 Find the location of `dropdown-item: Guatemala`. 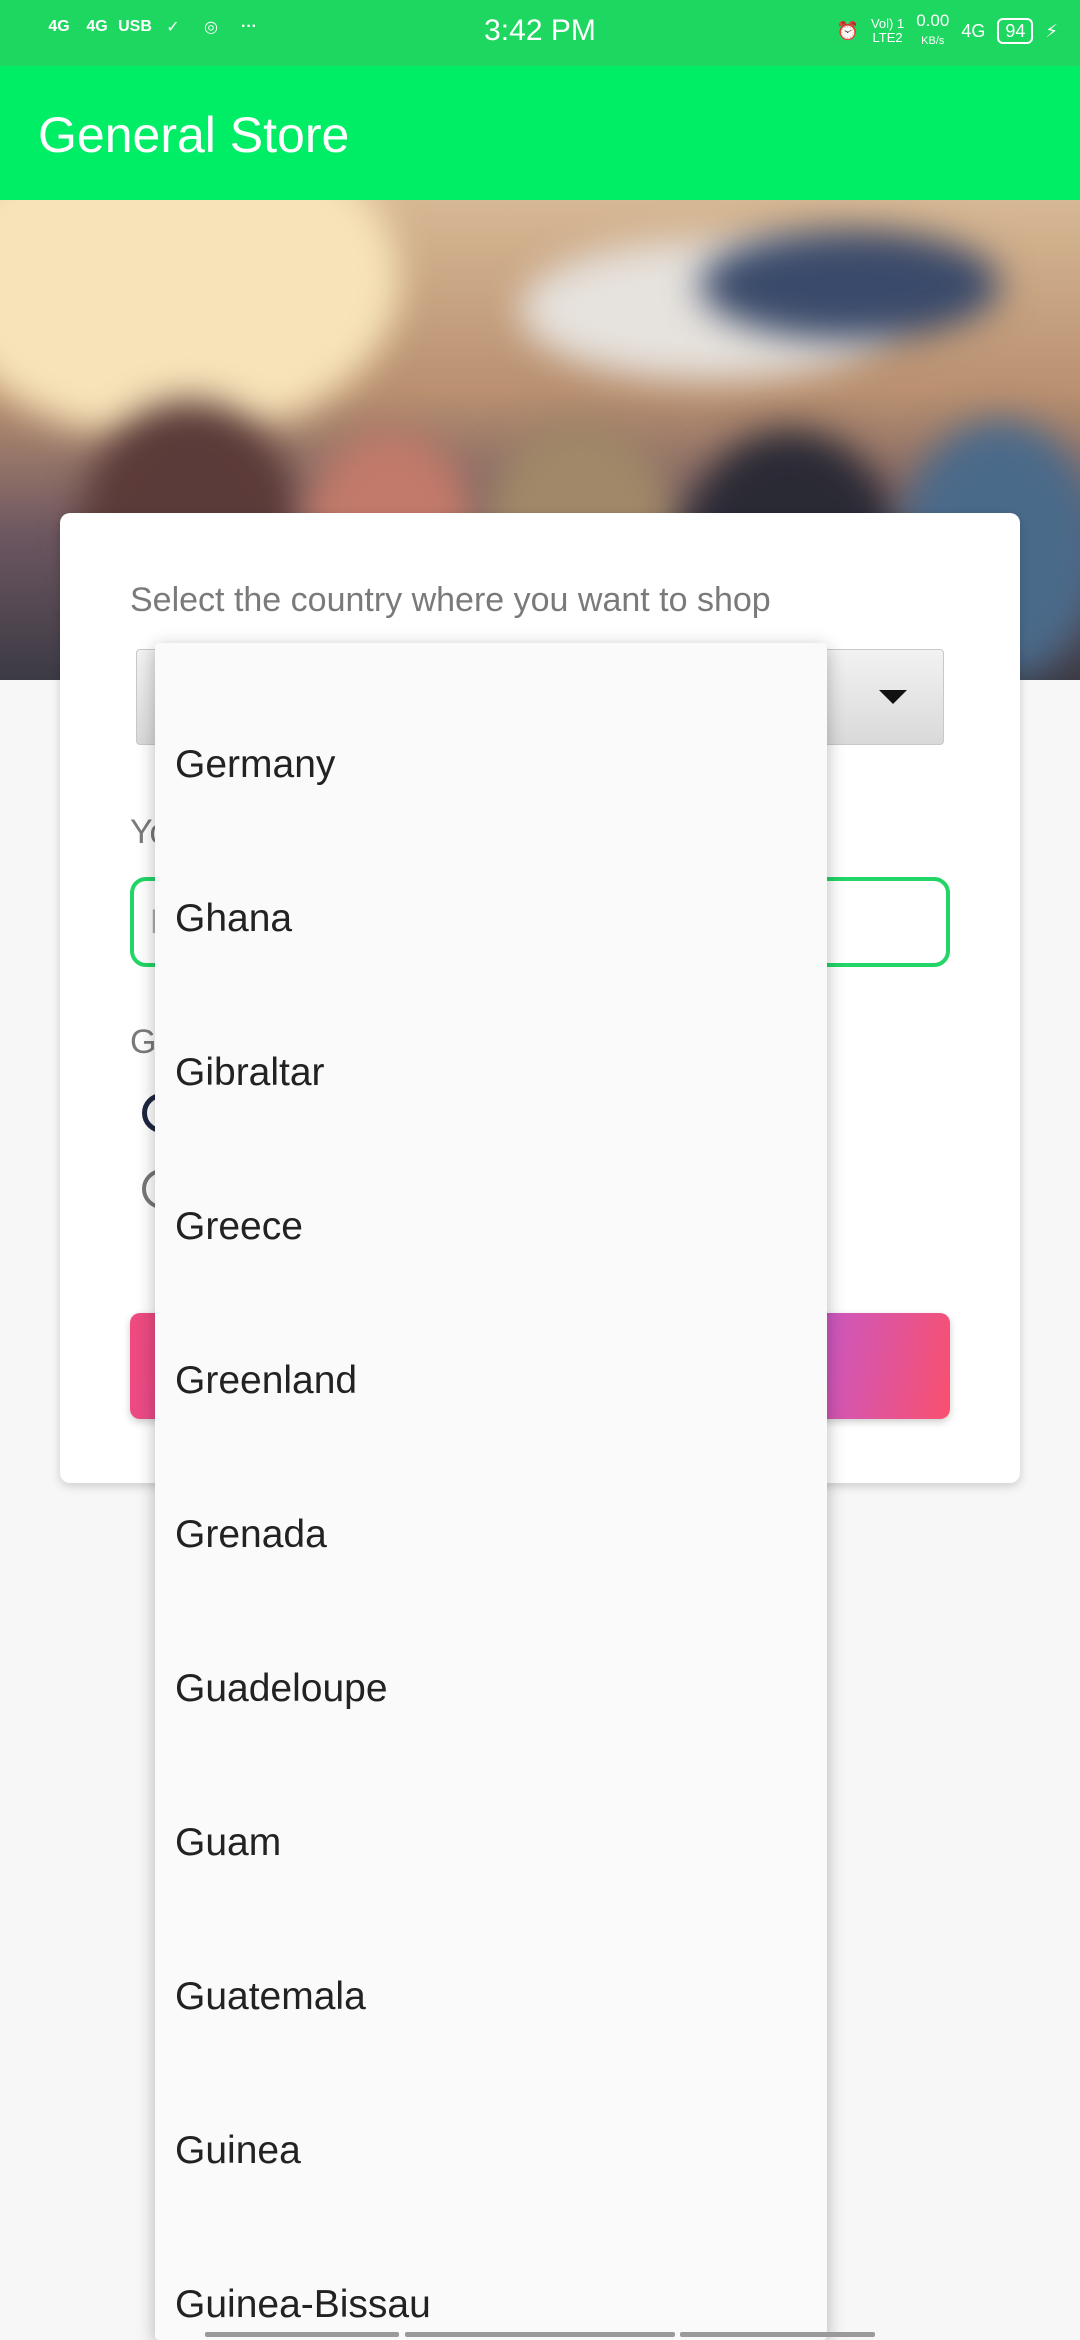

dropdown-item: Guatemala is located at coordinates (270, 1997).